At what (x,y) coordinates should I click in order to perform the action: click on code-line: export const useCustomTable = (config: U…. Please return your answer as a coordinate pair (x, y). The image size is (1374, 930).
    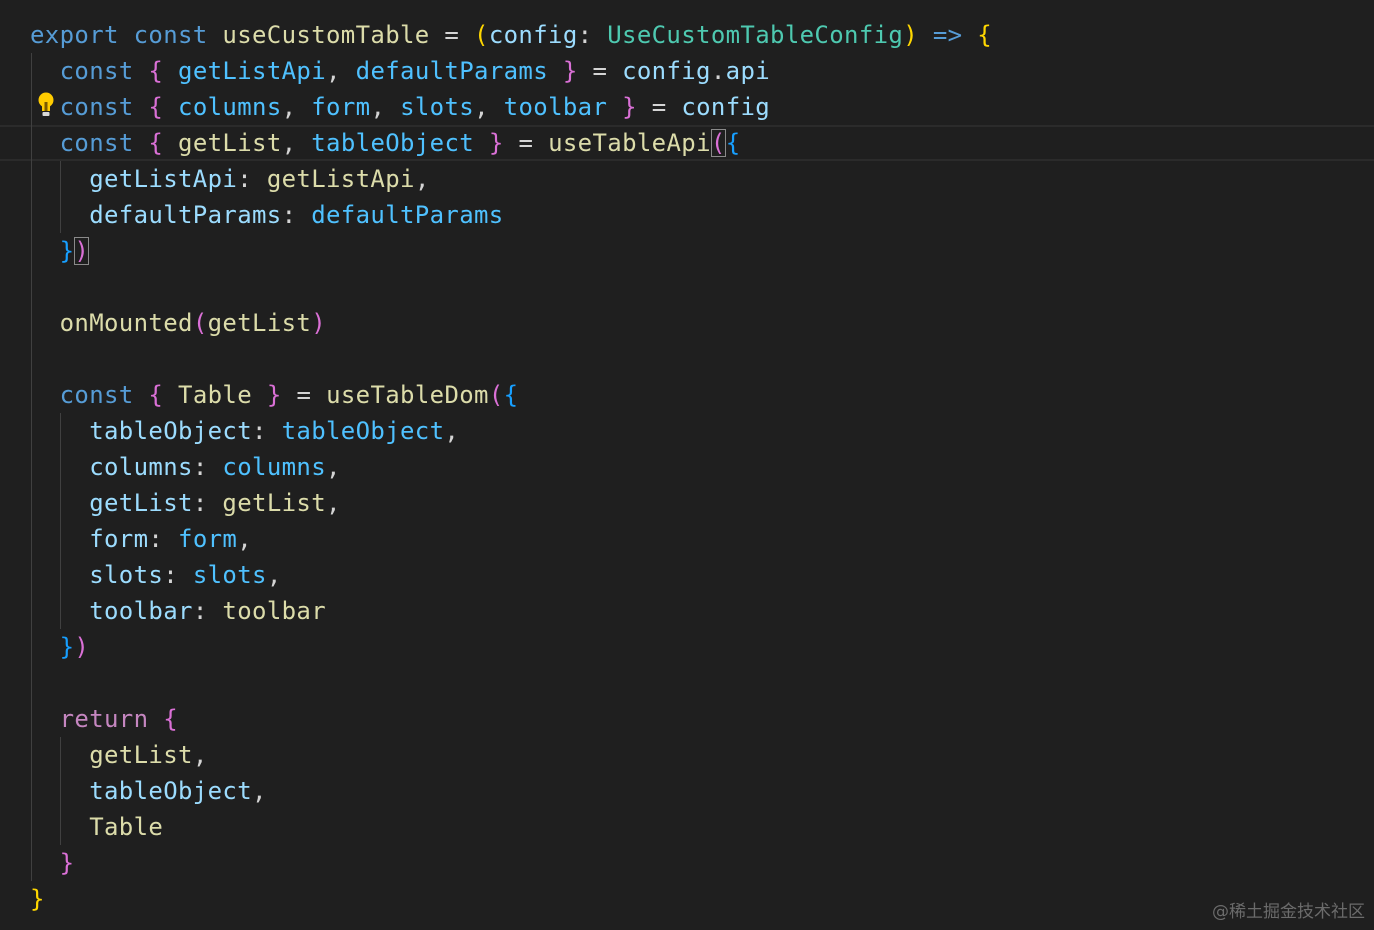
    Looking at the image, I should click on (687, 35).